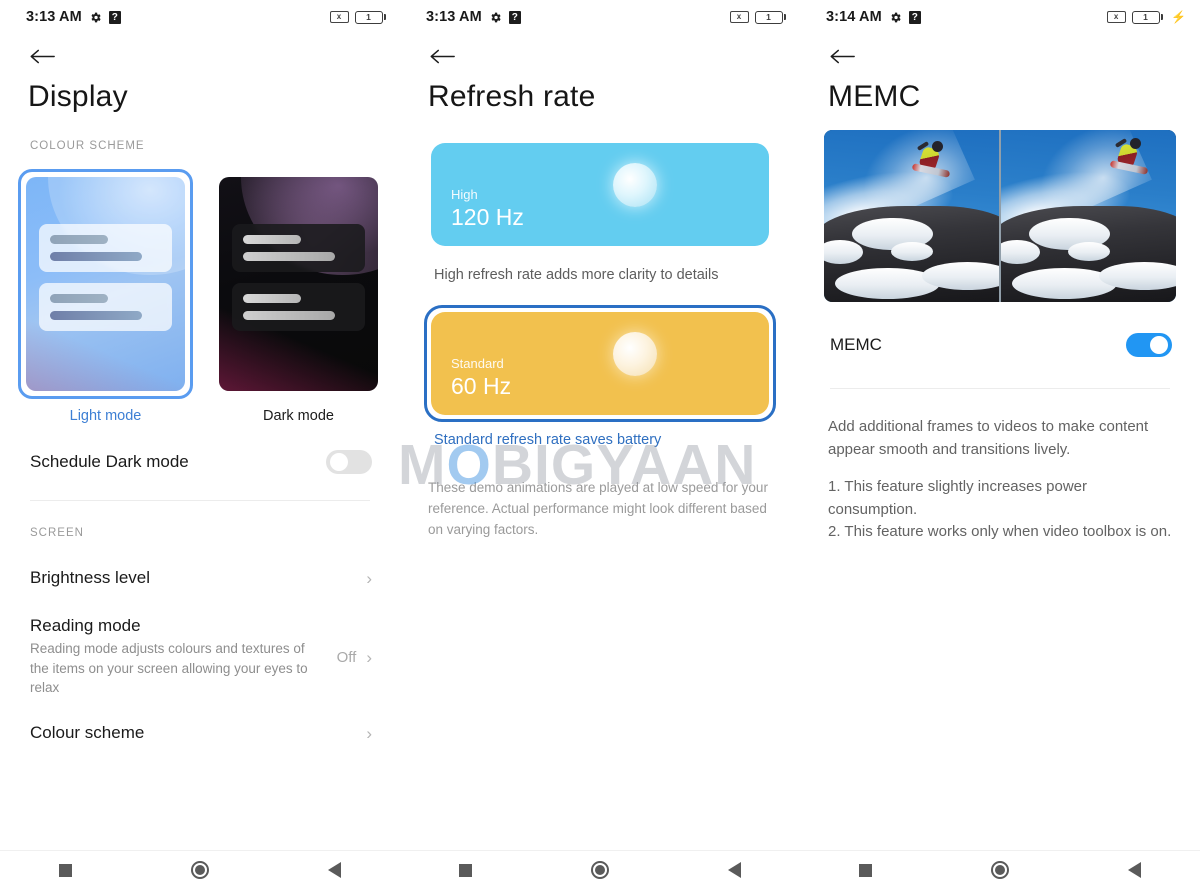 This screenshot has height=889, width=1200. What do you see at coordinates (1087, 216) in the screenshot?
I see `memc-preview-right` at bounding box center [1087, 216].